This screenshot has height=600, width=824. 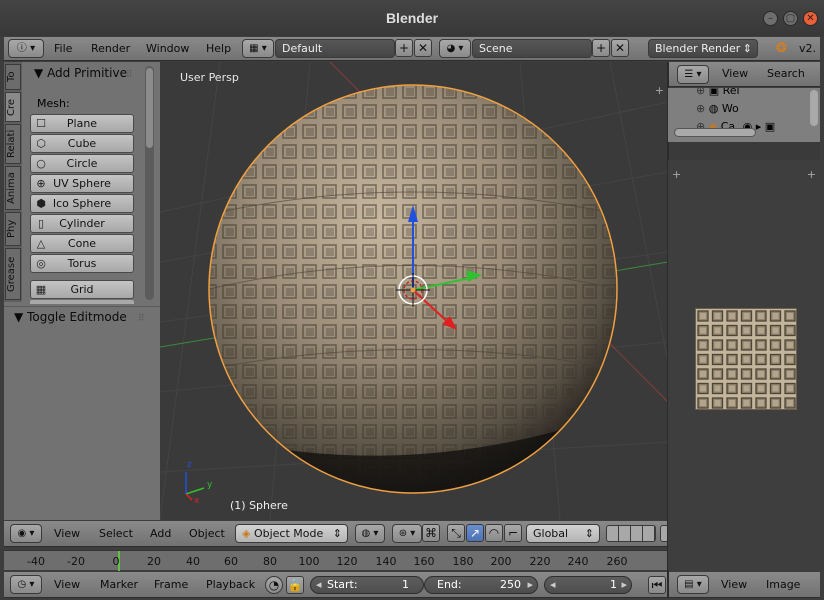 I want to click on layout-remove-icon: ✕, so click(x=423, y=48).